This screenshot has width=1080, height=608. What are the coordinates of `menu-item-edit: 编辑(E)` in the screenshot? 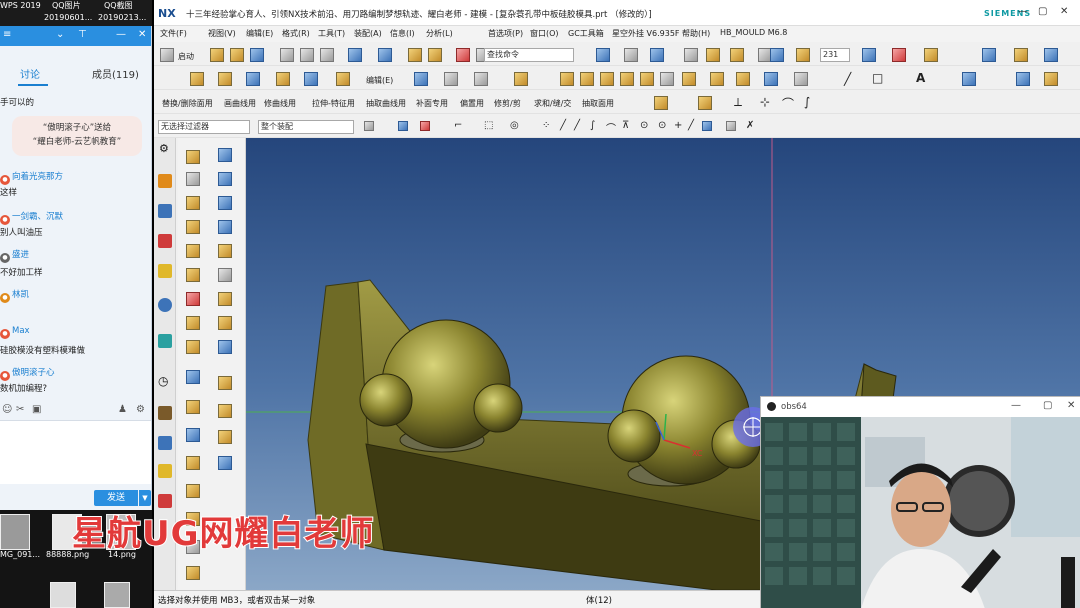 It's located at (259, 33).